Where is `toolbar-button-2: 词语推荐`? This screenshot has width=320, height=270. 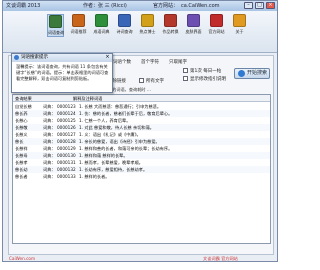
toolbar-button-2: 词语推荐 is located at coordinates (78, 24).